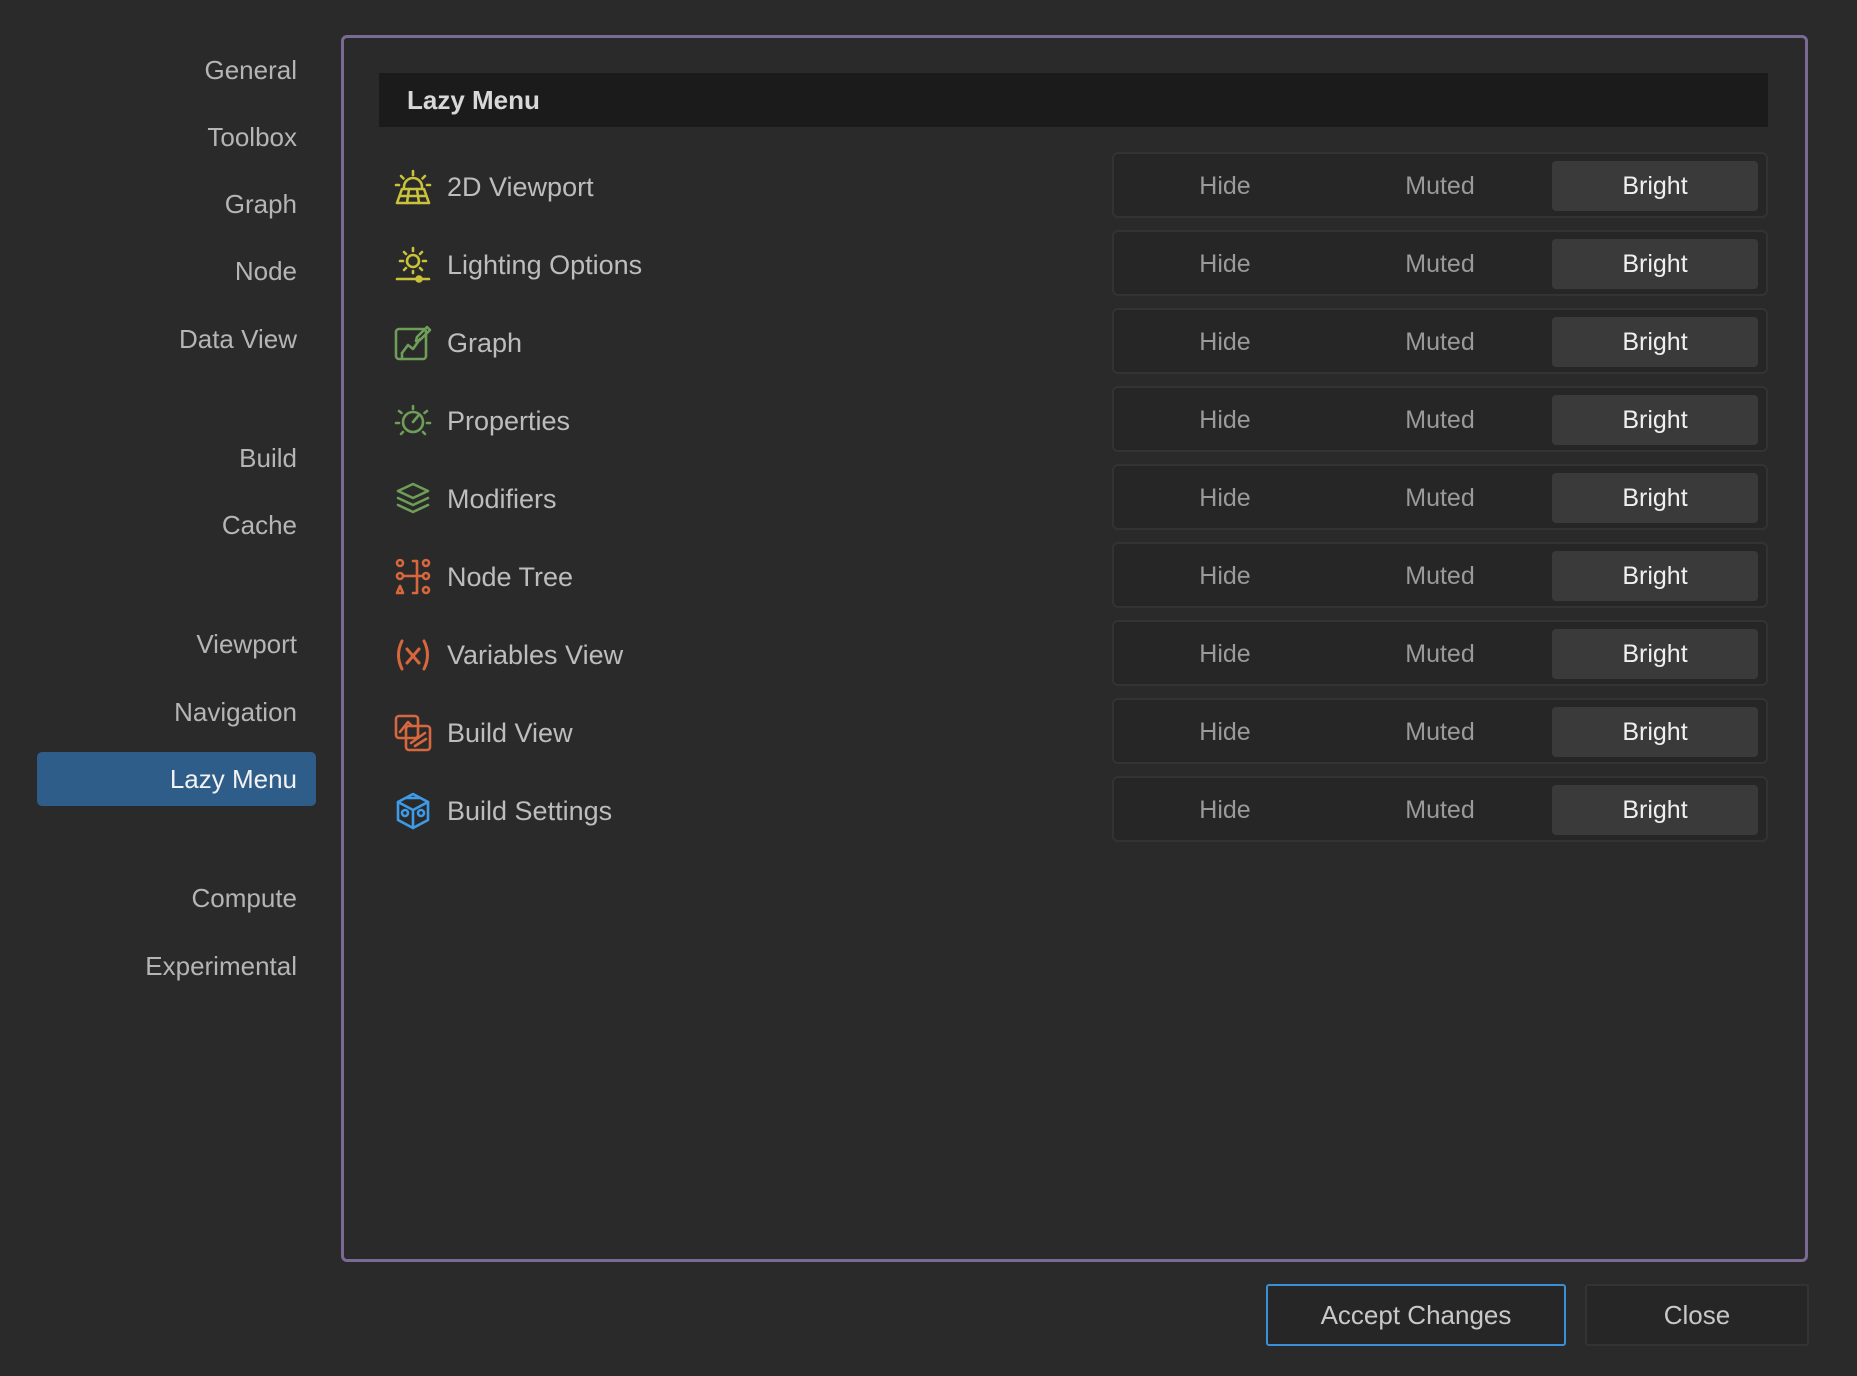 The image size is (1857, 1376). Describe the element at coordinates (176, 458) in the screenshot. I see `sidebar-item-build: Build` at that location.